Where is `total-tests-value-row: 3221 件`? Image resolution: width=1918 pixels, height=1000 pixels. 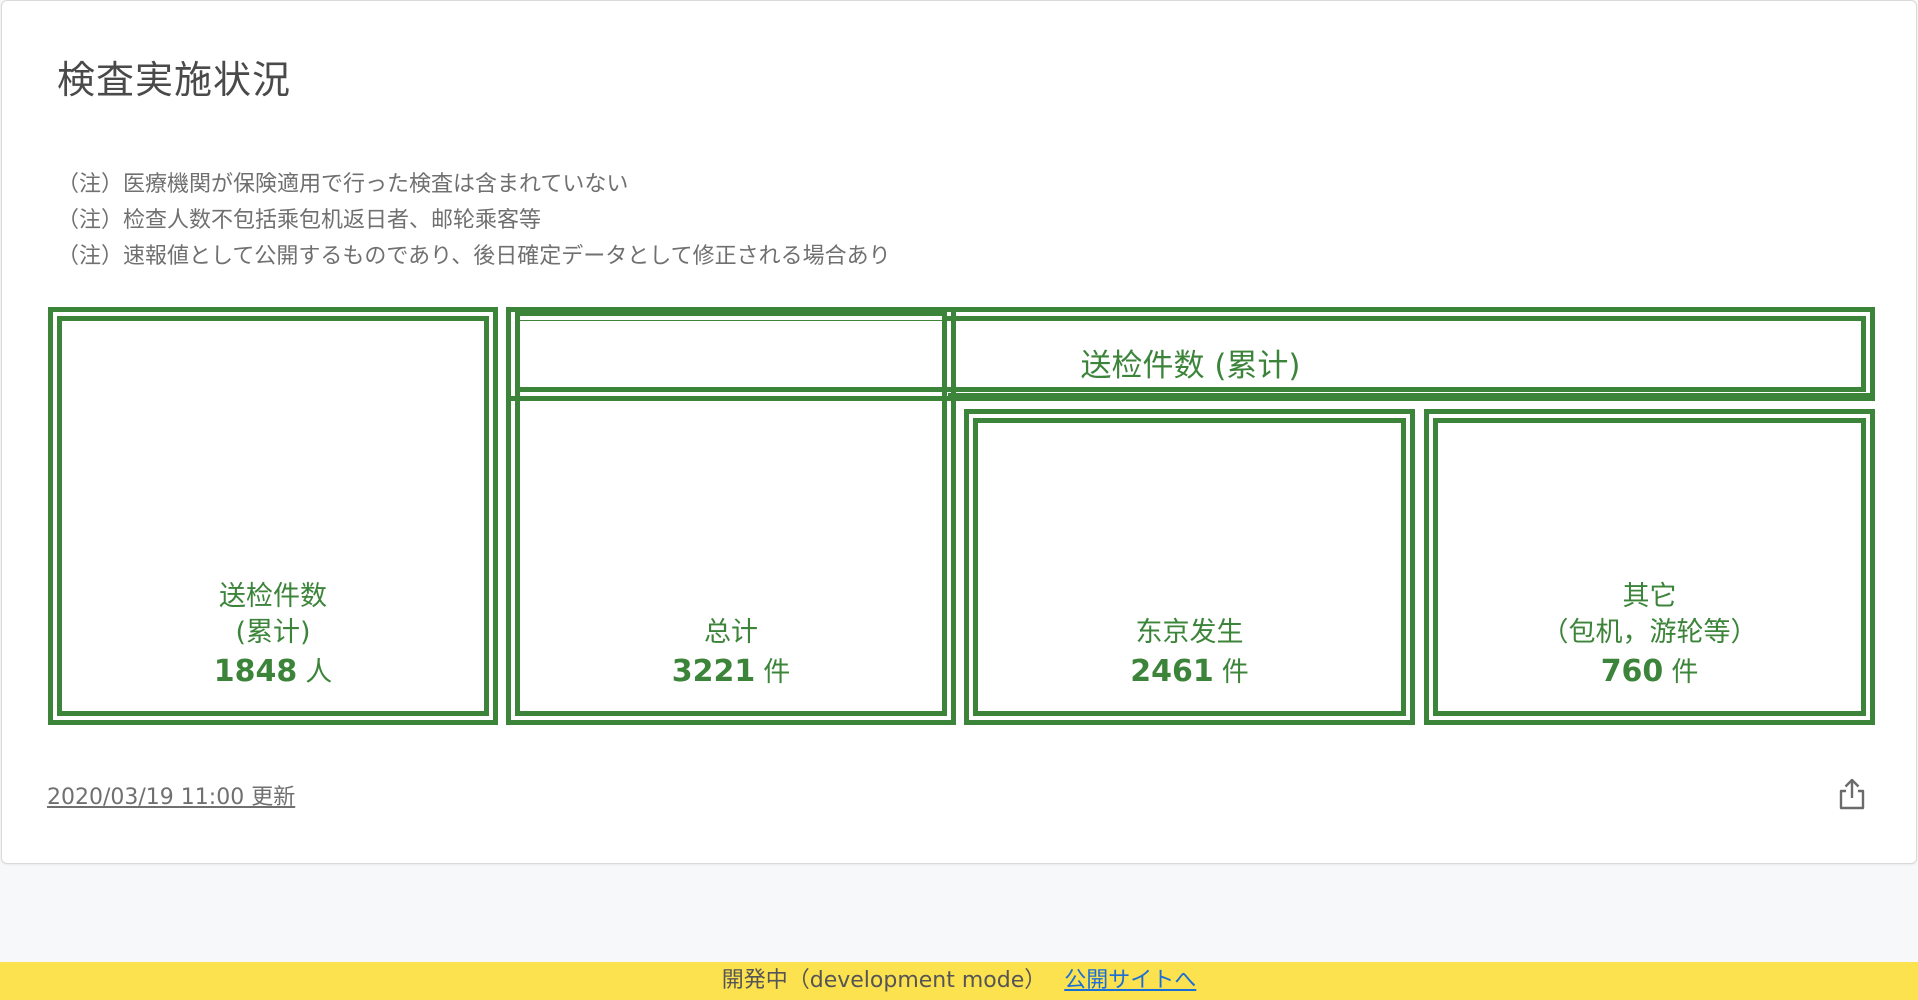
total-tests-value-row: 3221 件 is located at coordinates (731, 672).